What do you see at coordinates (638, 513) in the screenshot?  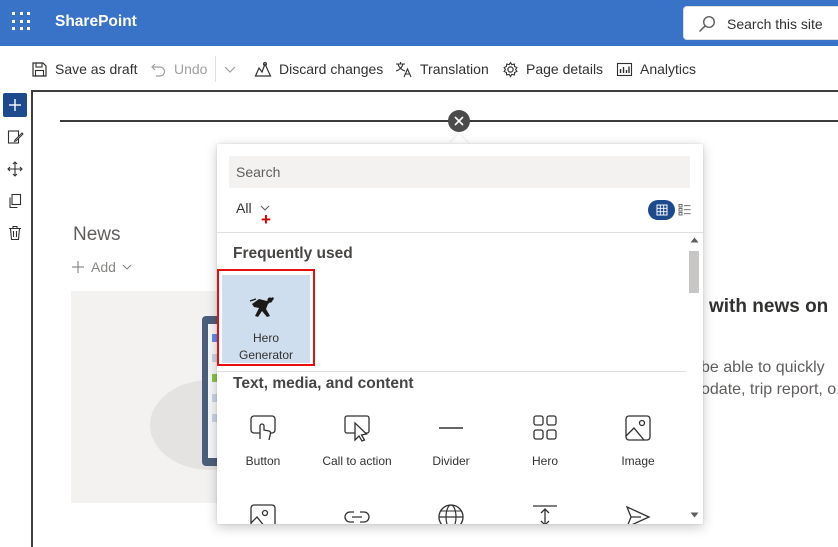 I see `send-icon` at bounding box center [638, 513].